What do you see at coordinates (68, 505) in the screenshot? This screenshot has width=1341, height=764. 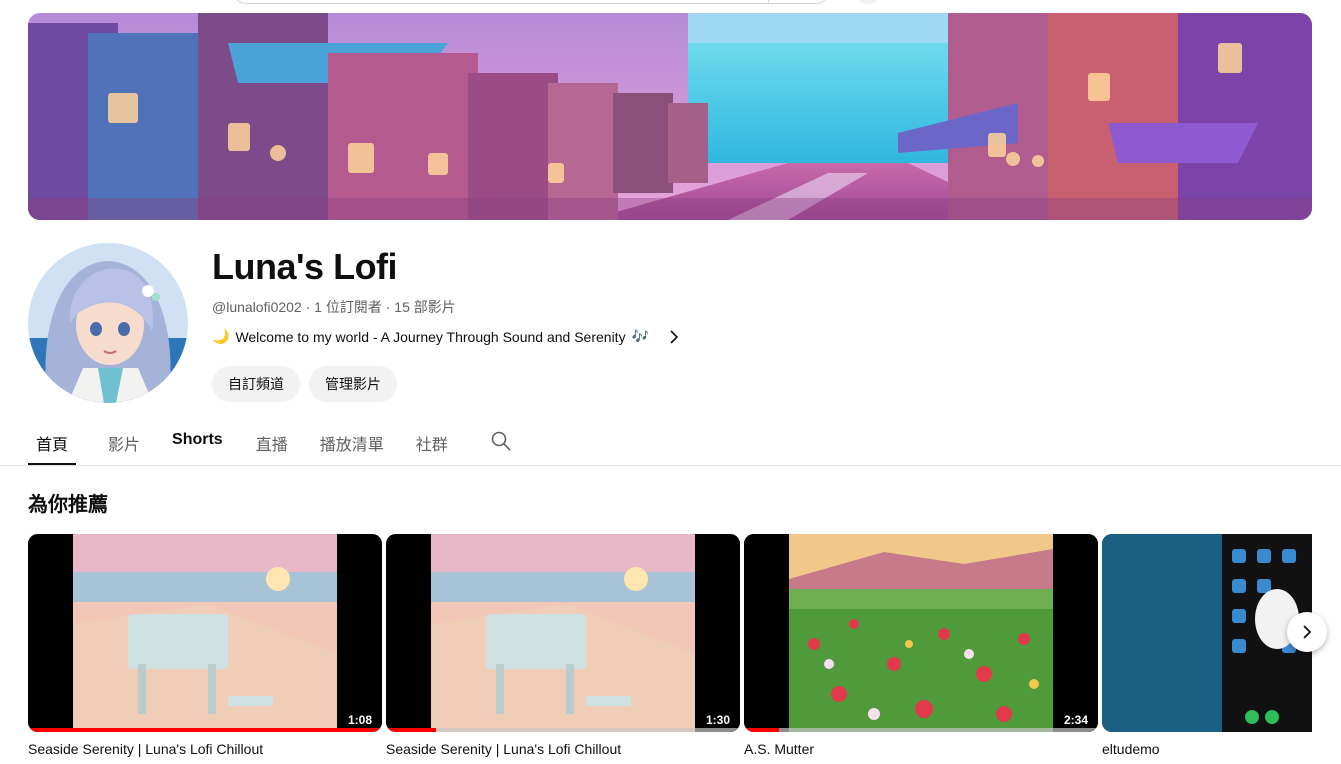 I see `section-title: 為你推薦` at bounding box center [68, 505].